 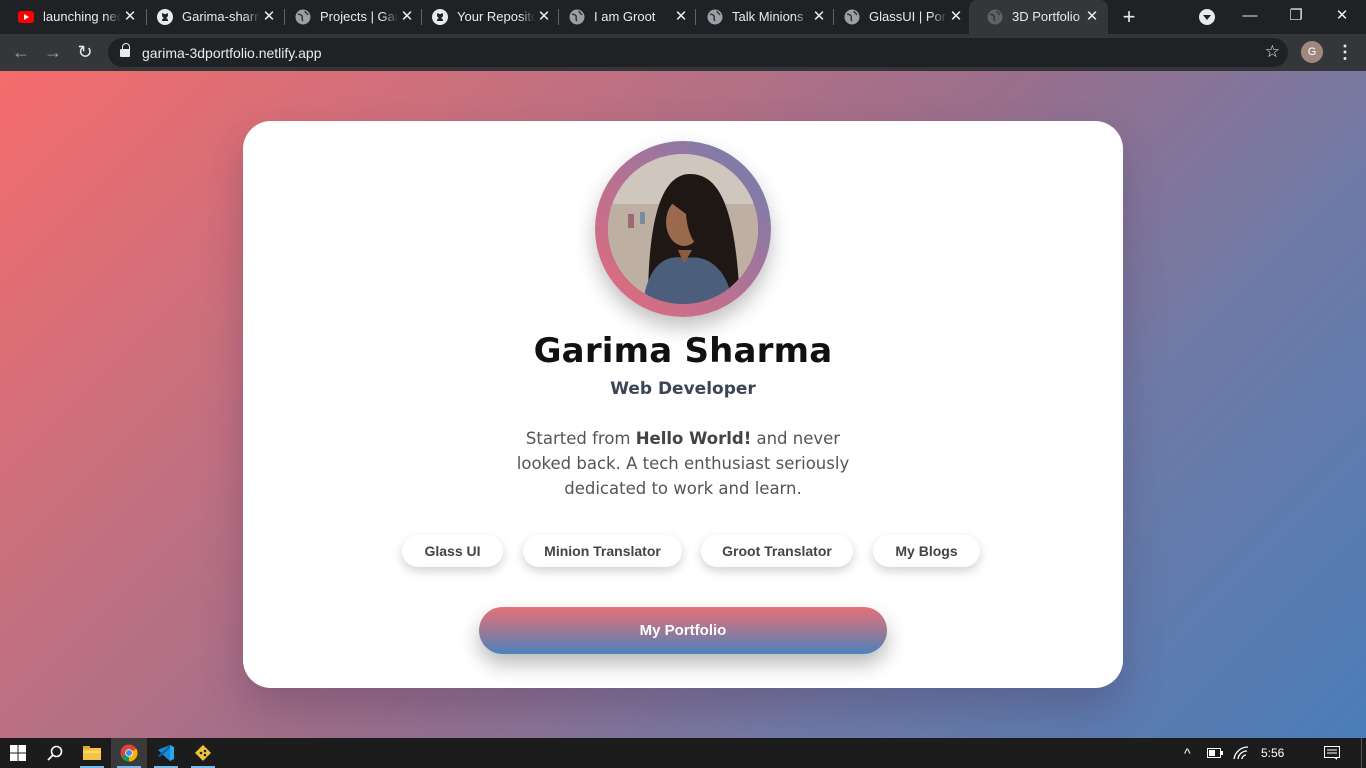 What do you see at coordinates (203, 753) in the screenshot?
I see `git-icon` at bounding box center [203, 753].